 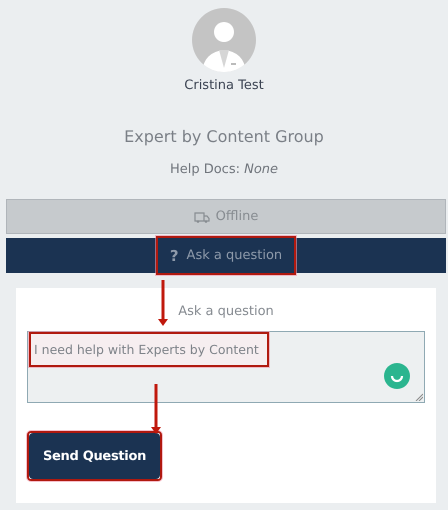 What do you see at coordinates (224, 40) in the screenshot?
I see `avatar-icon` at bounding box center [224, 40].